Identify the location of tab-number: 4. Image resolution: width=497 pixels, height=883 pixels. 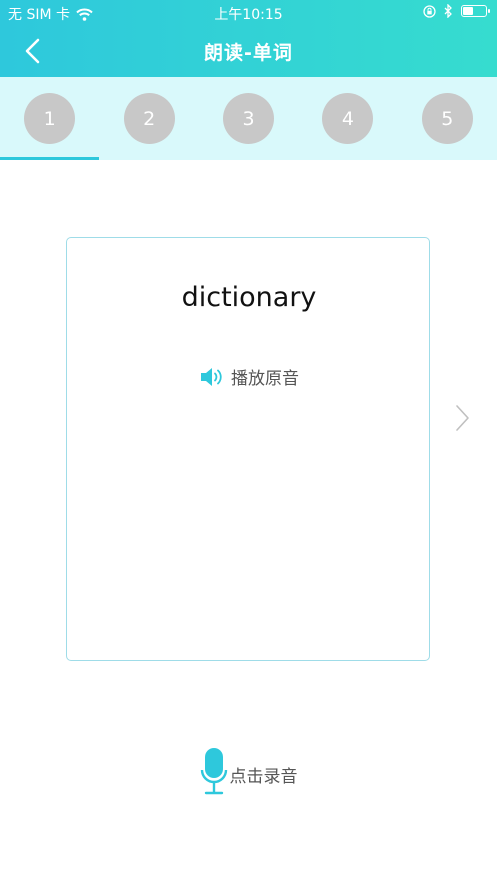
(348, 118).